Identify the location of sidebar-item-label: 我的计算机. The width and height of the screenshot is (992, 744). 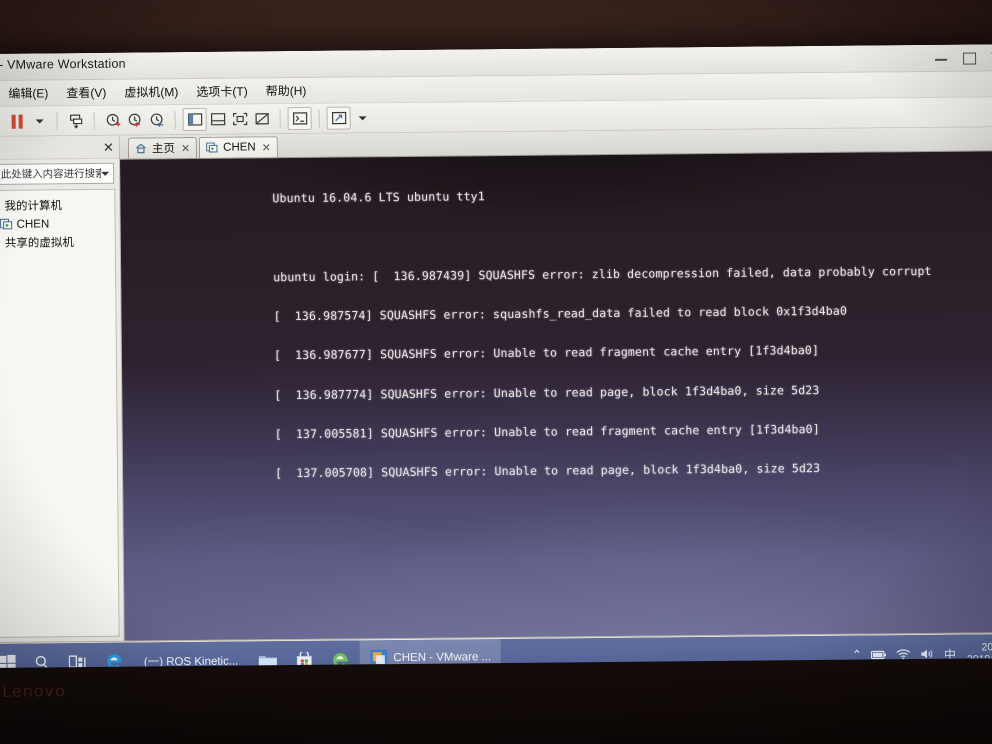
(33, 206).